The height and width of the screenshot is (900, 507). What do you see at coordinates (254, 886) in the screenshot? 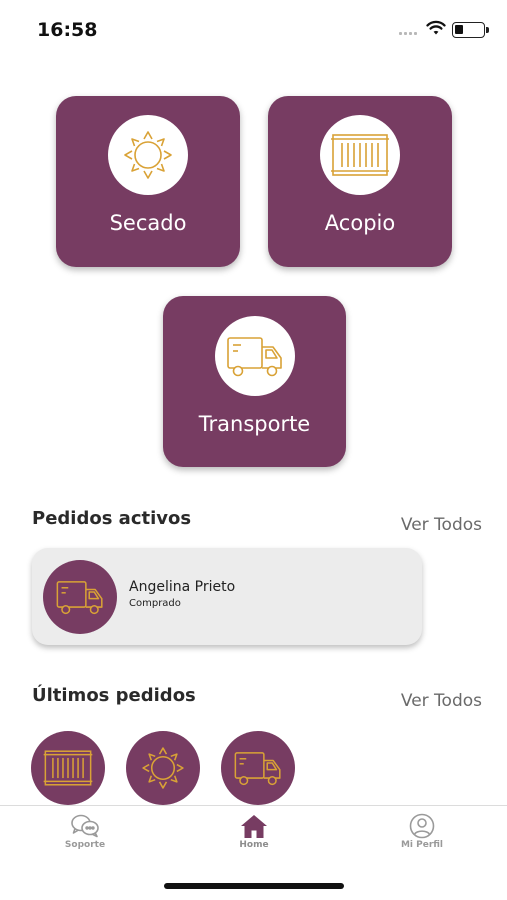
I see `home-indicator` at bounding box center [254, 886].